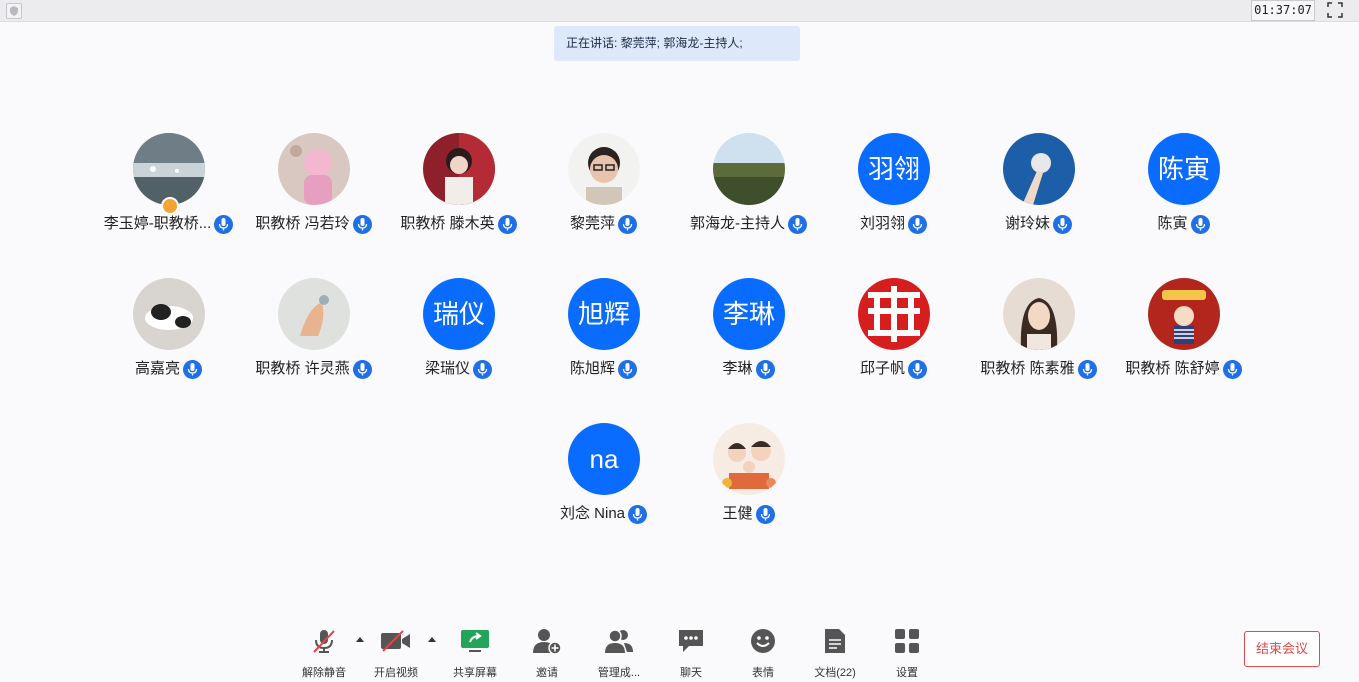 Image resolution: width=1359 pixels, height=682 pixels. I want to click on participant-tile: 郭海龙-主持人, so click(748, 188).